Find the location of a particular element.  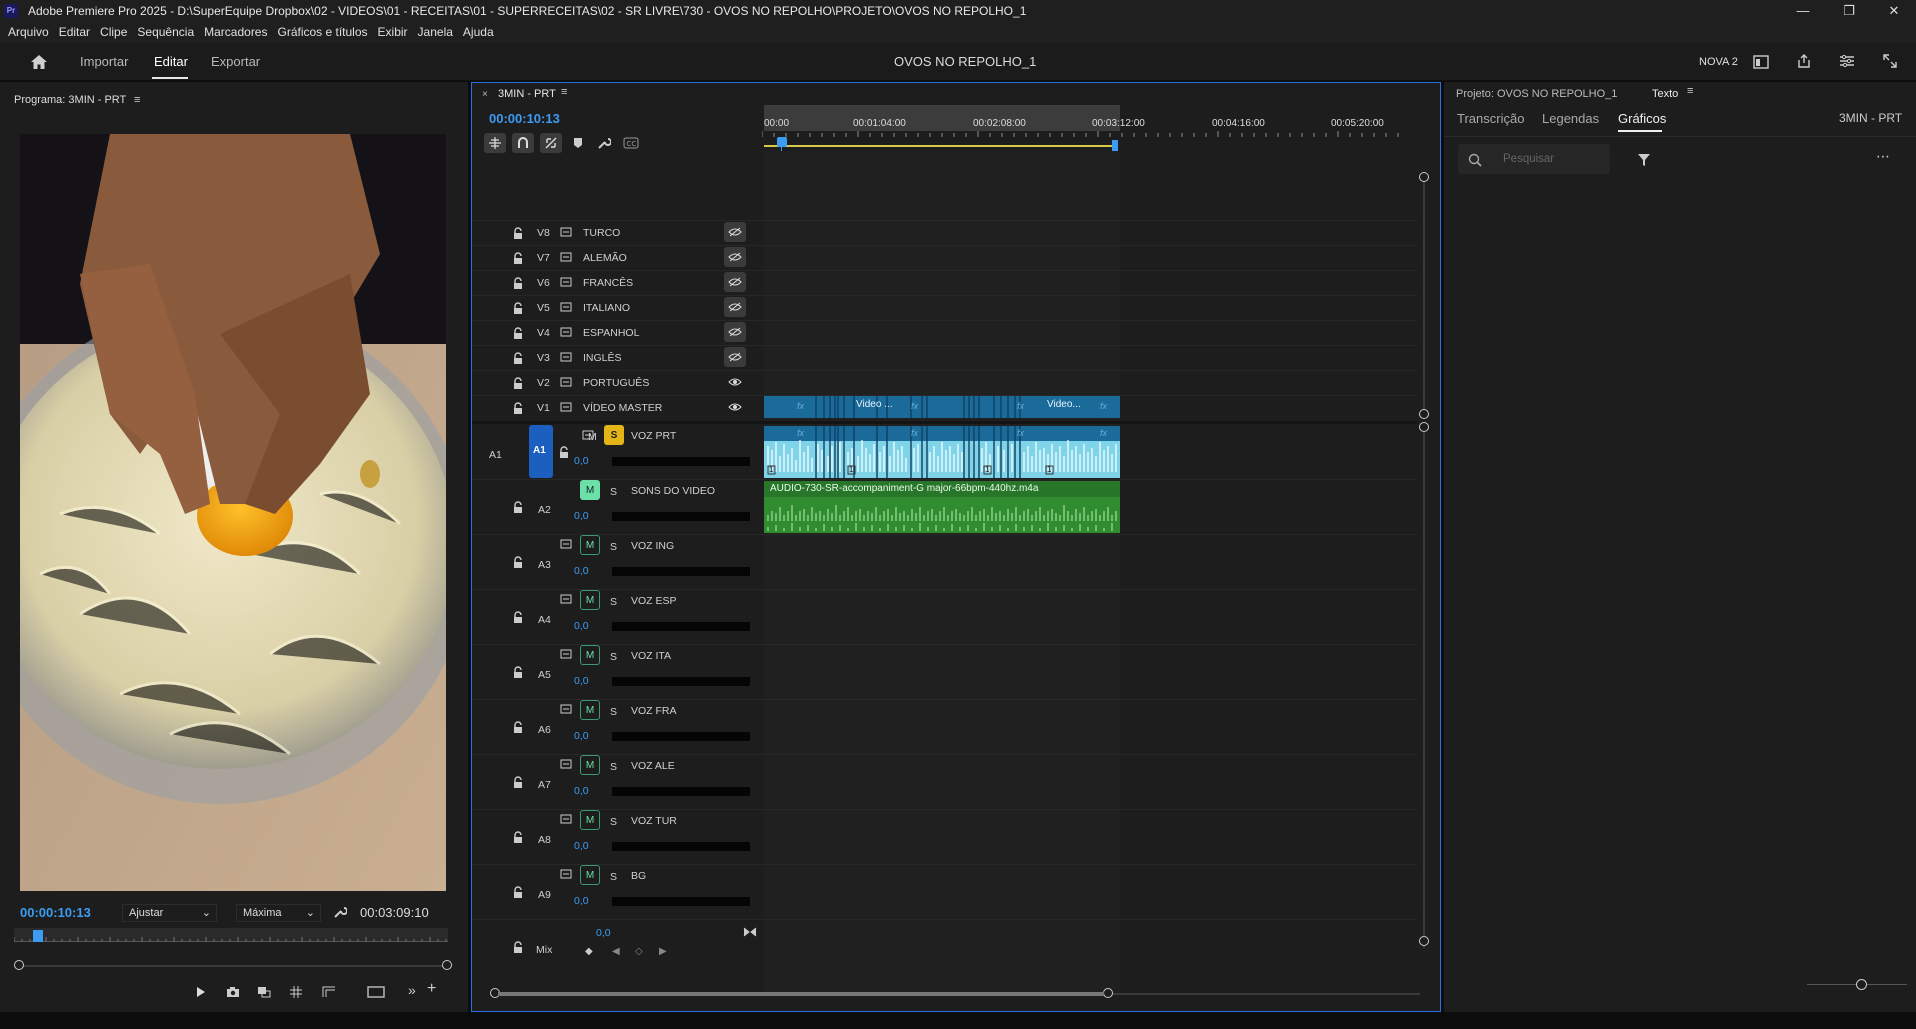

track-name: BG is located at coordinates (638, 876).